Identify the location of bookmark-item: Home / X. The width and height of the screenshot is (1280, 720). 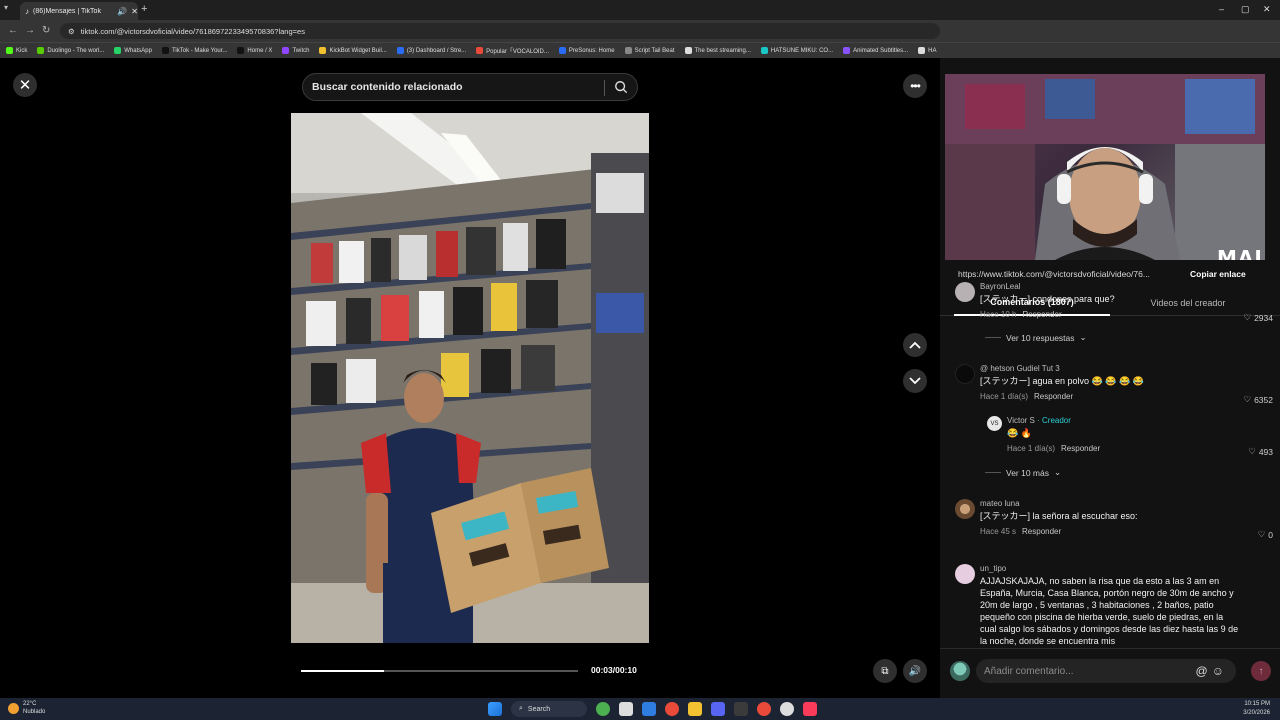
(254, 50).